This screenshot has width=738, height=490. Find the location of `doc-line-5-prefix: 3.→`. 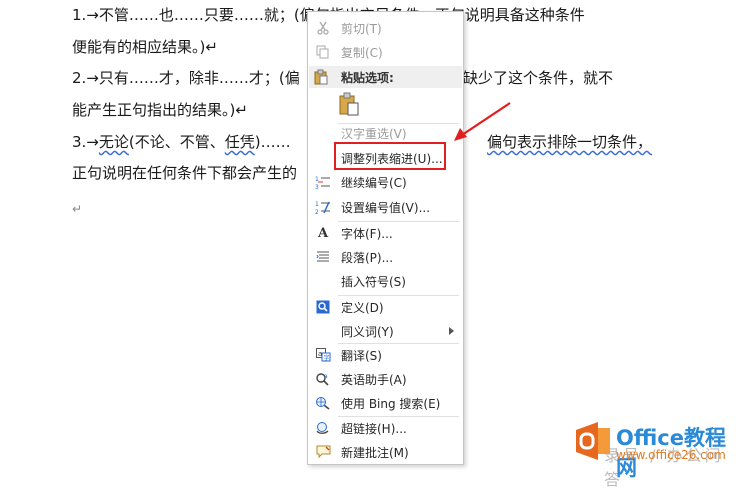

doc-line-5-prefix: 3.→ is located at coordinates (85, 142).